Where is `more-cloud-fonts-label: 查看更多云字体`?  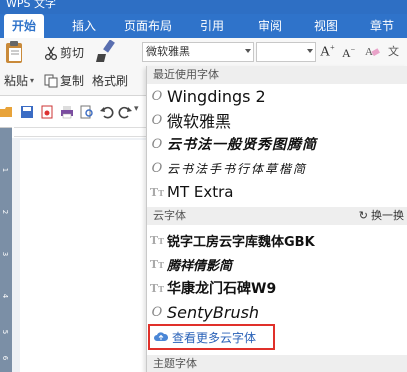
more-cloud-fonts-label: 查看更多云字体 is located at coordinates (214, 337).